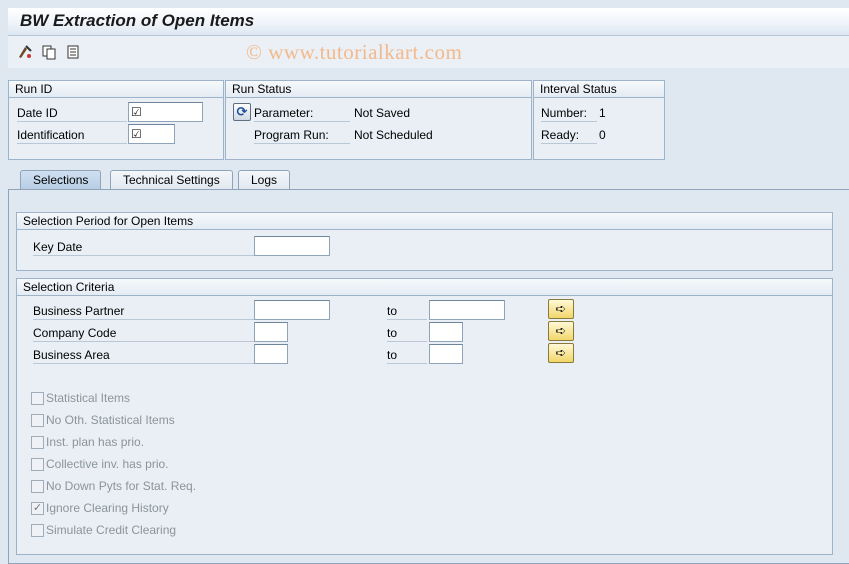  Describe the element at coordinates (144, 311) in the screenshot. I see `business-partner-label: Business Partner` at that location.